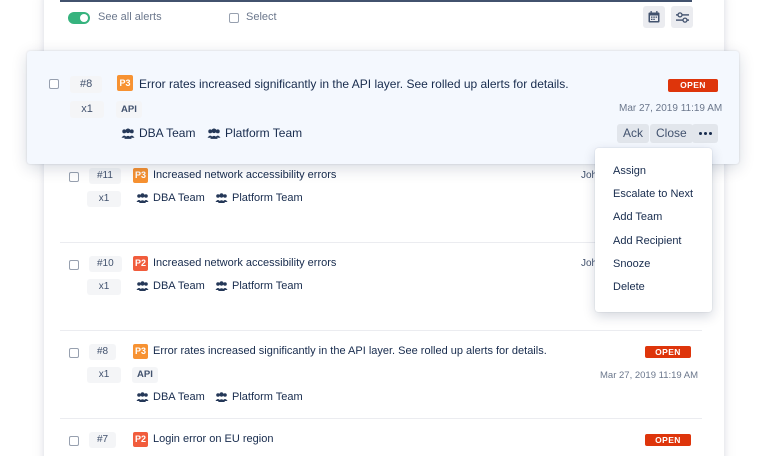 Image resolution: width=768 pixels, height=456 pixels. I want to click on select-label: Select, so click(261, 17).